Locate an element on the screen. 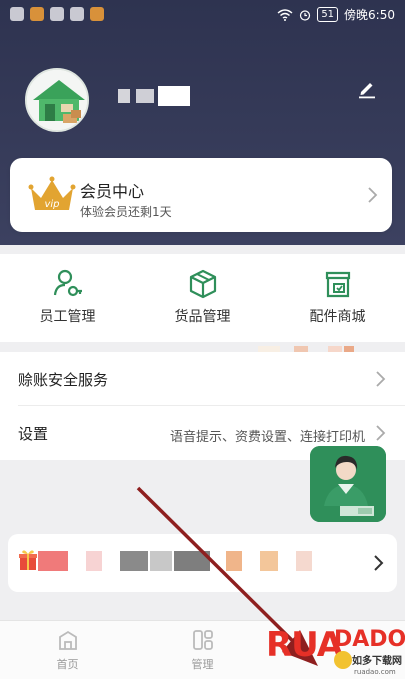  menu-label: 员工管理 is located at coordinates (67, 317).